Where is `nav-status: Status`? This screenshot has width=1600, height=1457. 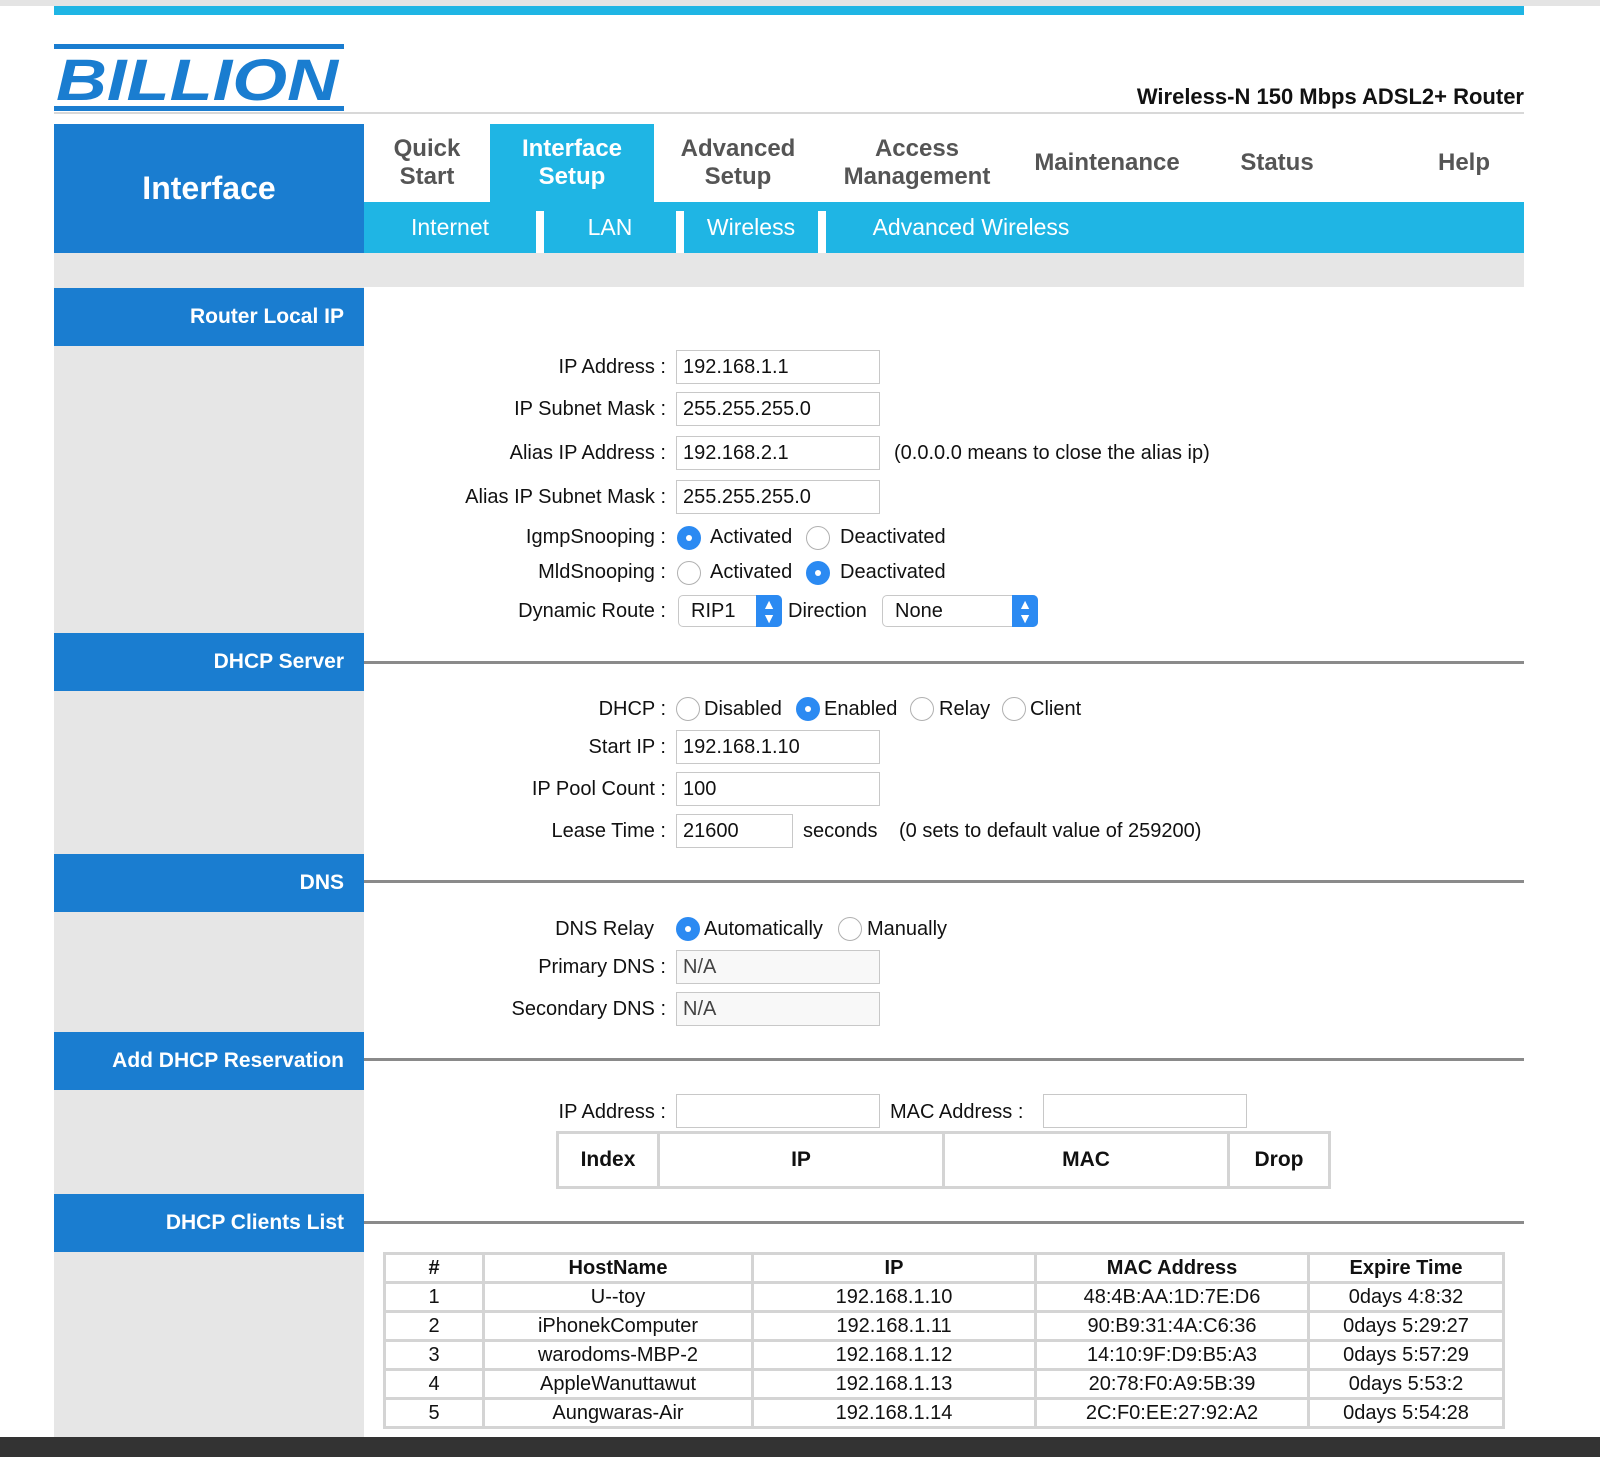
nav-status: Status is located at coordinates (1277, 163).